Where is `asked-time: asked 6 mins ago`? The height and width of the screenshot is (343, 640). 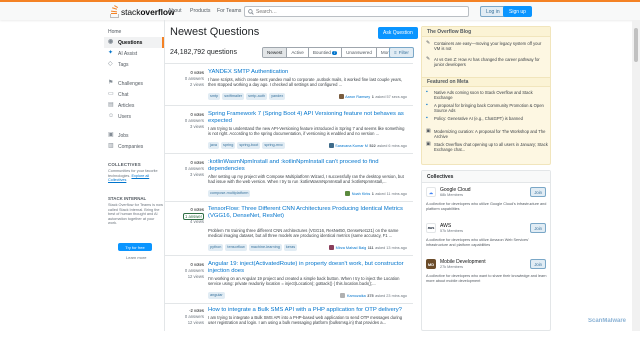 asked-time: asked 6 mins ago is located at coordinates (392, 145).